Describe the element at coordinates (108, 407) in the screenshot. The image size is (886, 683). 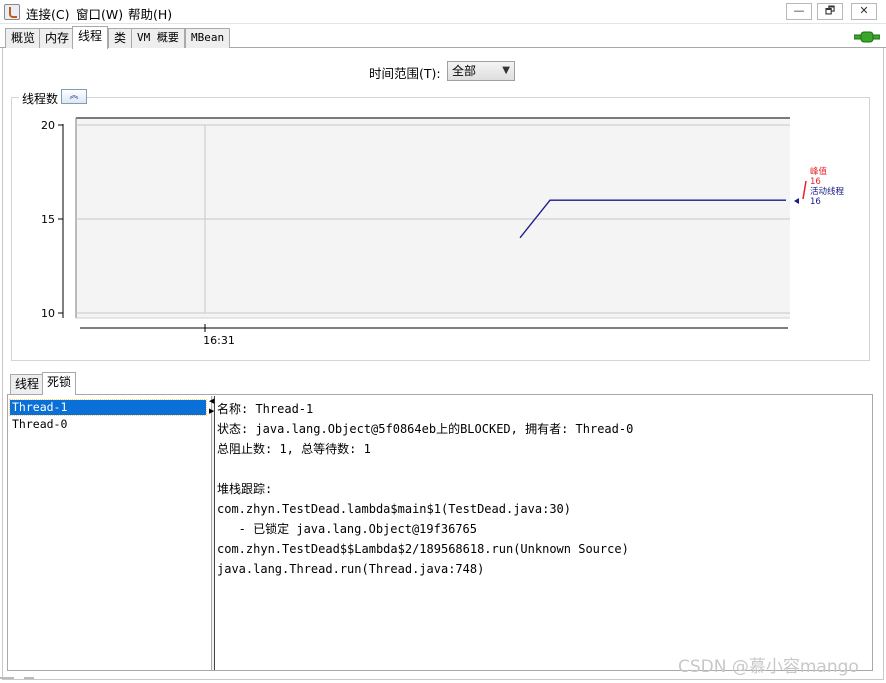
I see `thread-list-item: Thread-1` at that location.